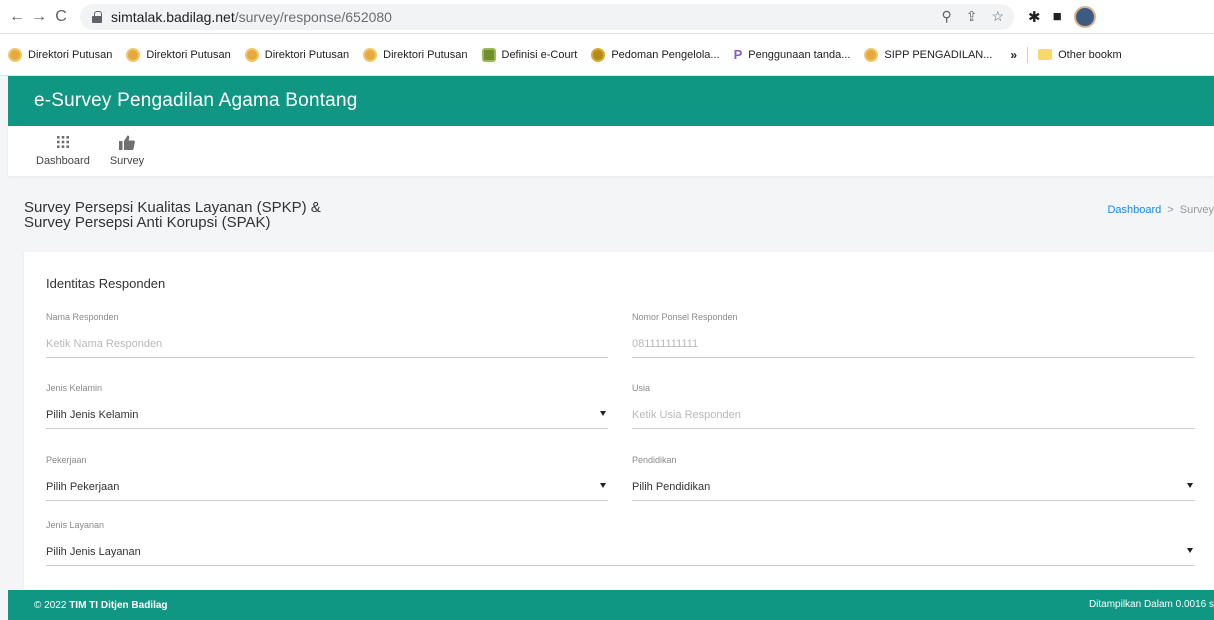  I want to click on extensions-icon: ✱, so click(1034, 17).